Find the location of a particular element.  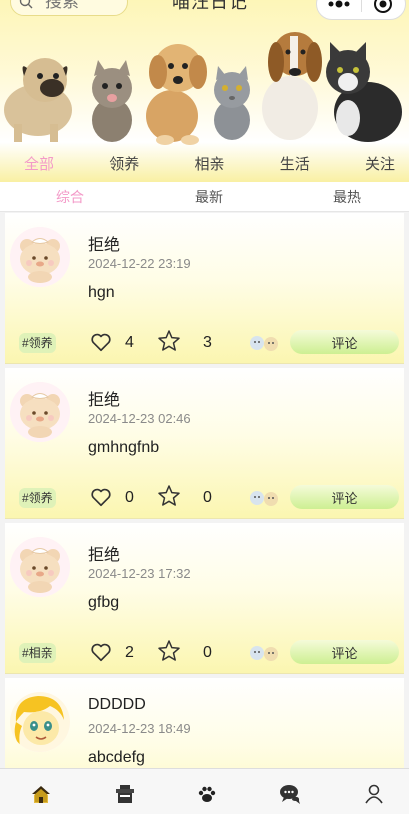

pug-image is located at coordinates (38, 100).